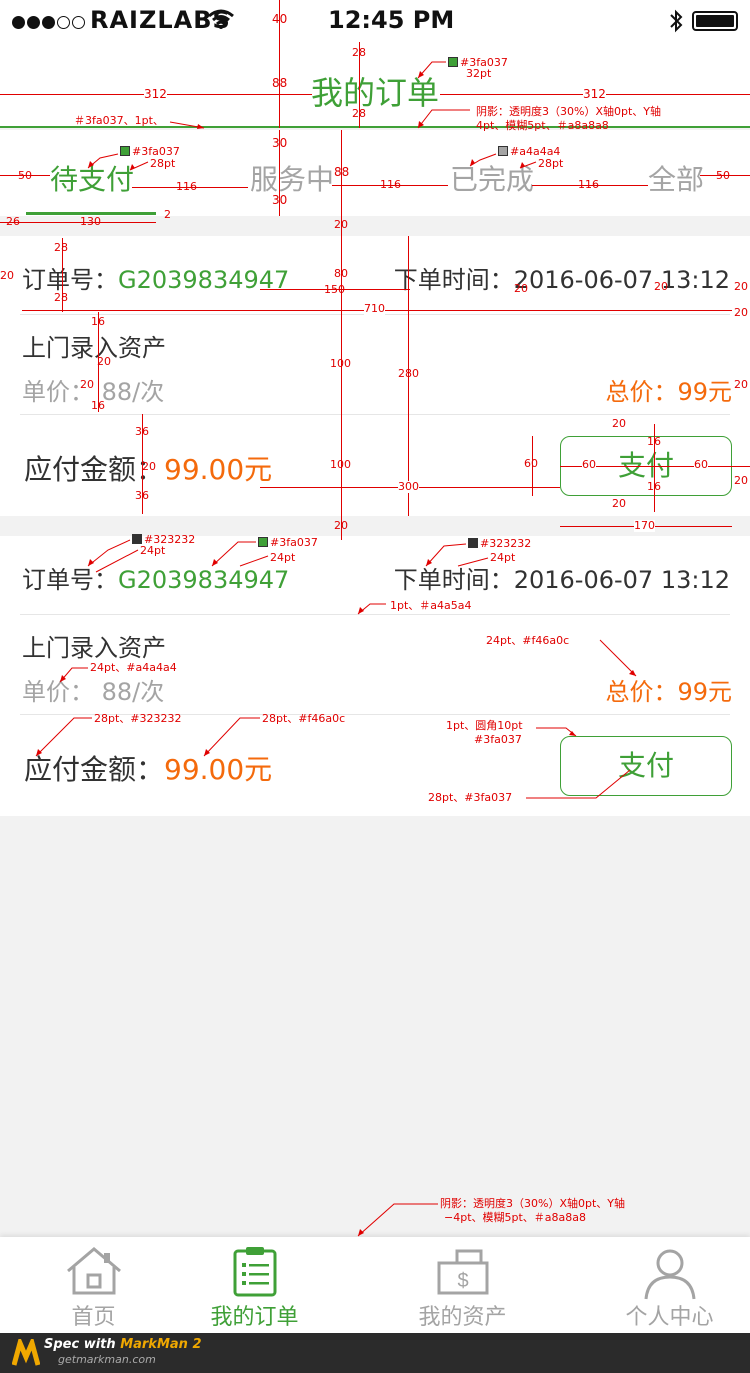  I want to click on clock: 12:45 PM, so click(391, 20).